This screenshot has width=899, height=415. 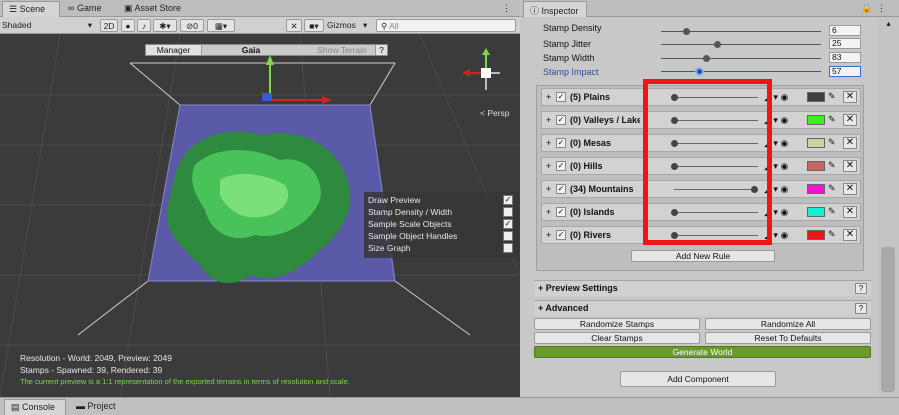 I want to click on add-new-rule-button: Add New Rule, so click(x=703, y=256).